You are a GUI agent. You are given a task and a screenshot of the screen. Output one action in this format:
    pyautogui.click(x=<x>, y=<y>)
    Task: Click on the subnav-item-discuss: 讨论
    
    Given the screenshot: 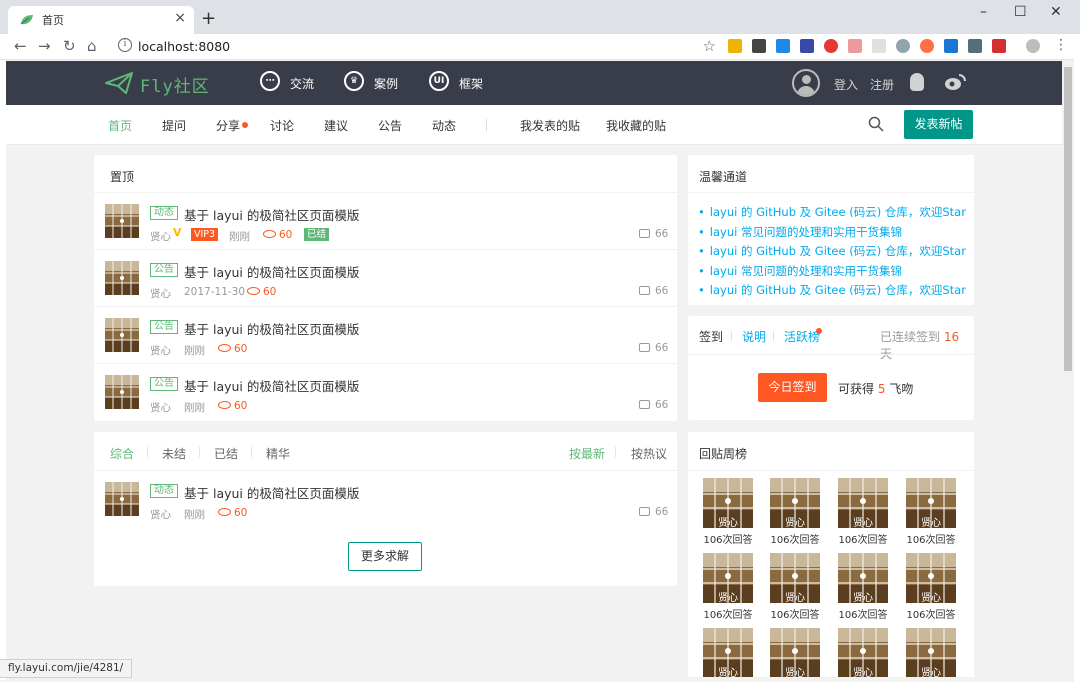 What is the action you would take?
    pyautogui.click(x=282, y=125)
    